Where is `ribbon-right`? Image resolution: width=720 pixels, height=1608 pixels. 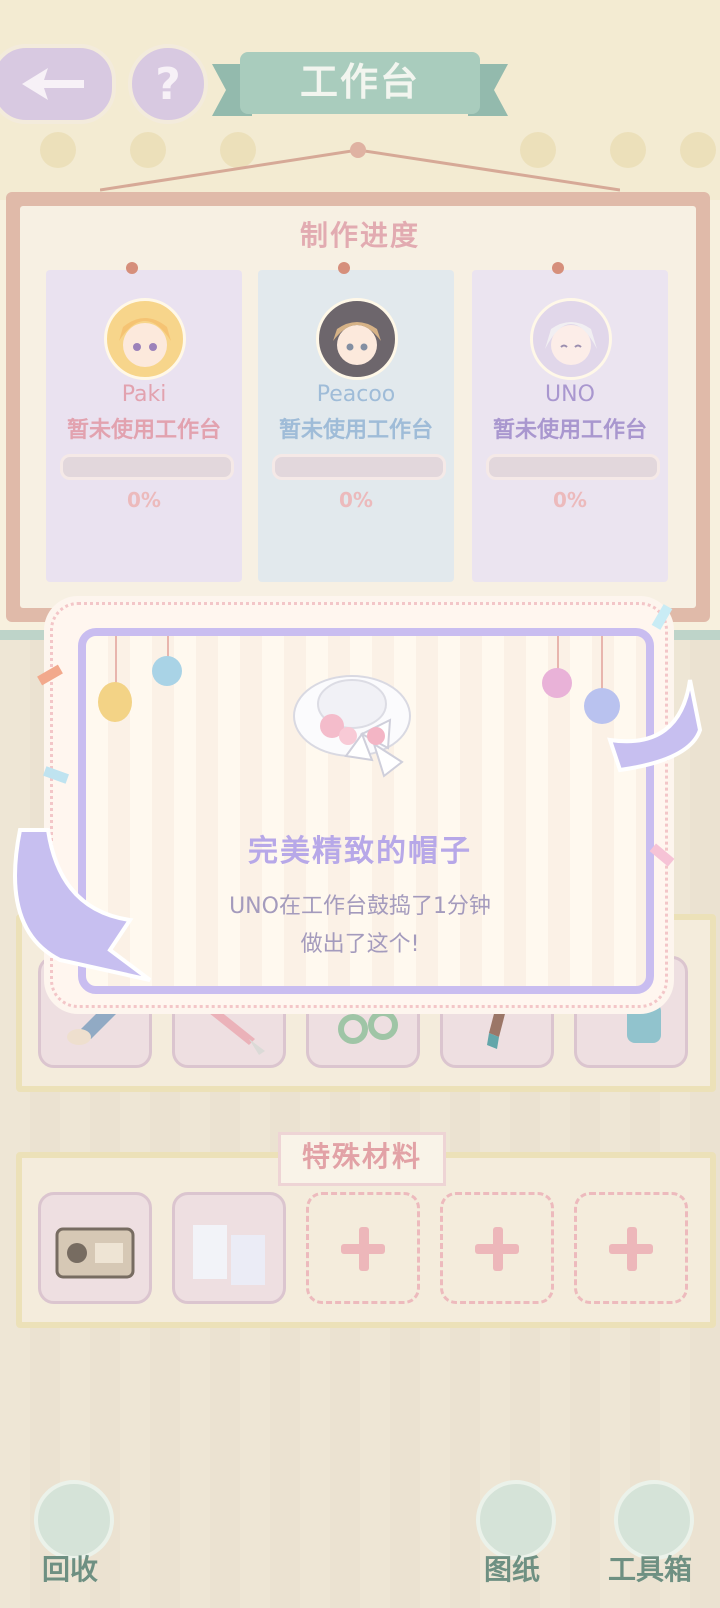 ribbon-right is located at coordinates (655, 726).